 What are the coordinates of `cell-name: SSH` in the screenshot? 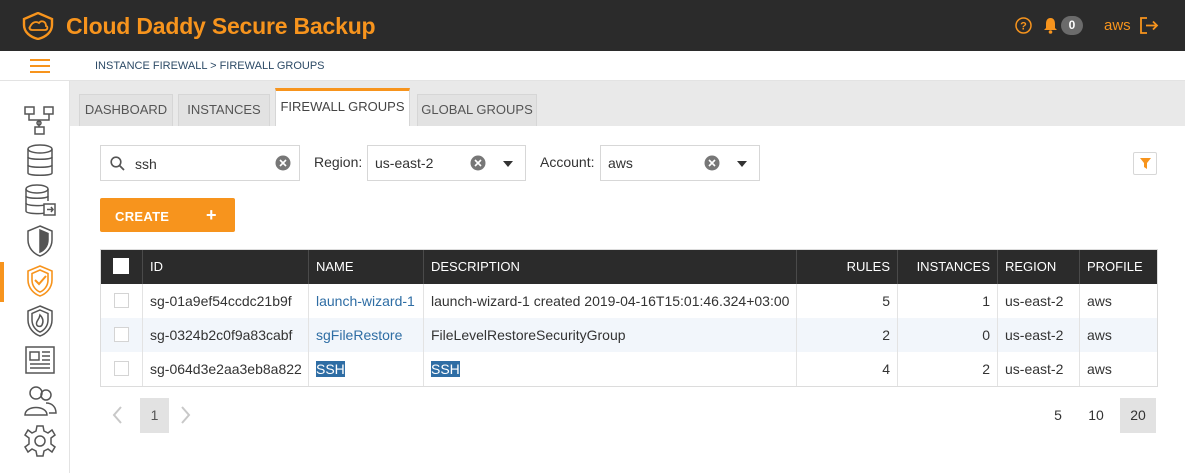 It's located at (365, 369).